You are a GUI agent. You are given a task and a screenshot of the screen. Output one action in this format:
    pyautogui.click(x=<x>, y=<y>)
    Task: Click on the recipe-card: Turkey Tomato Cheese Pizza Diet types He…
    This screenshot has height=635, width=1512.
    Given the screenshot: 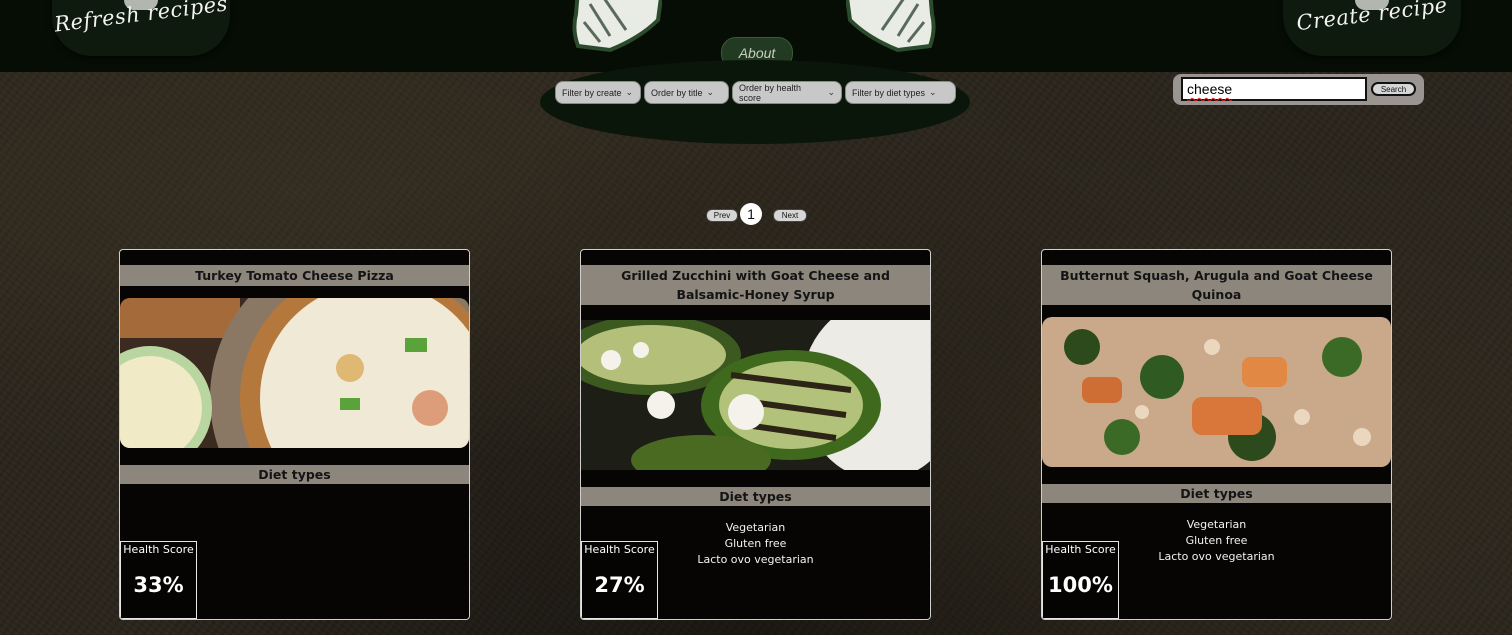 What is the action you would take?
    pyautogui.click(x=294, y=434)
    